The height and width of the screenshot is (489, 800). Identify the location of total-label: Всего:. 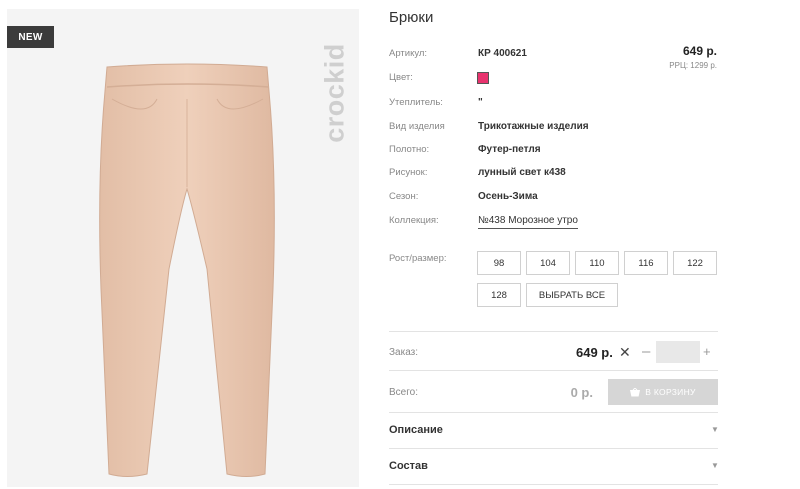
(403, 392).